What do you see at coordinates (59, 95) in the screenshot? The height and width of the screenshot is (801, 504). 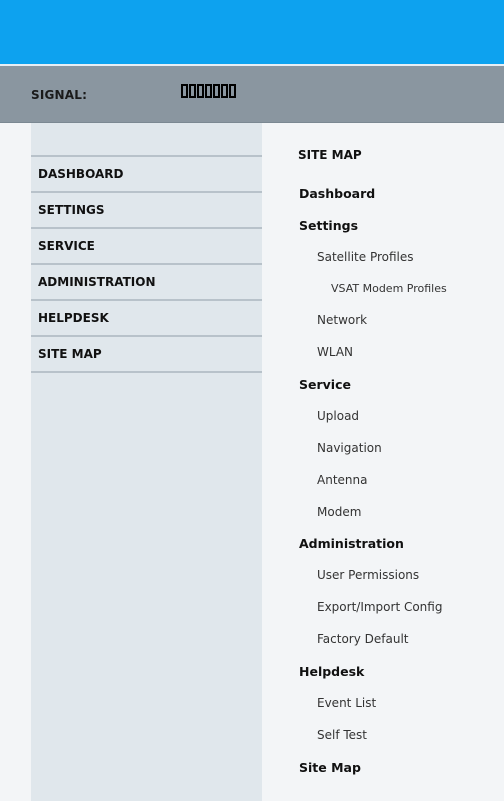 I see `signal-label: SIGNAL:` at bounding box center [59, 95].